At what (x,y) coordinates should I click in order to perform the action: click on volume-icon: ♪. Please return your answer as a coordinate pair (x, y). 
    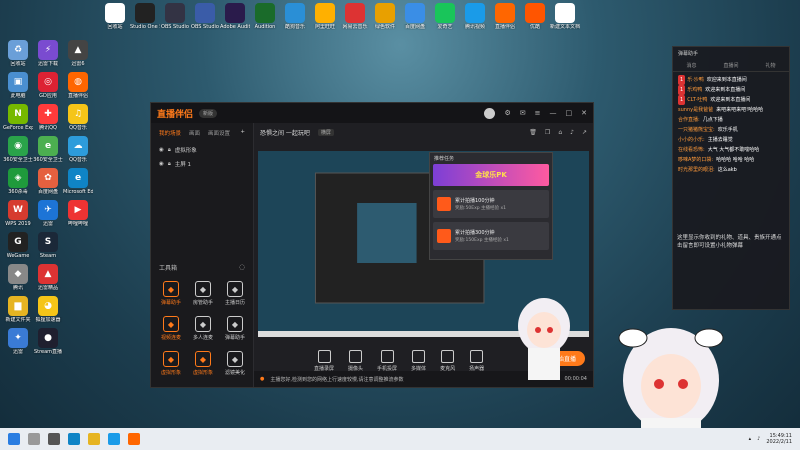
    Looking at the image, I should click on (758, 439).